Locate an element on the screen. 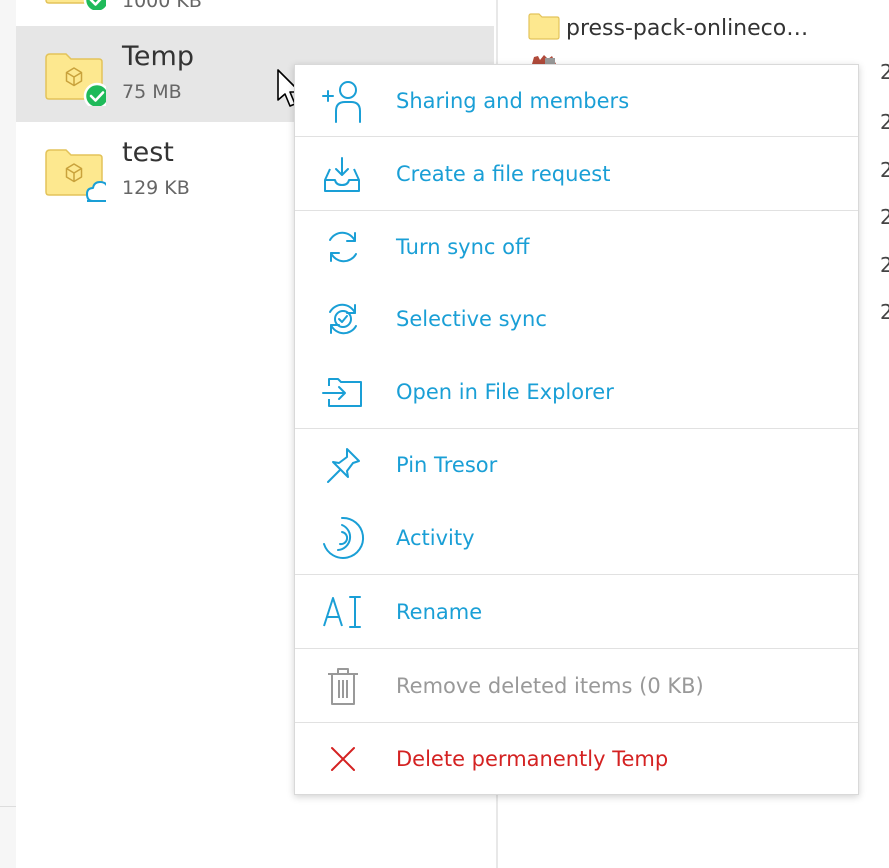 This screenshot has width=889, height=868. menu-label: Rename is located at coordinates (439, 611).